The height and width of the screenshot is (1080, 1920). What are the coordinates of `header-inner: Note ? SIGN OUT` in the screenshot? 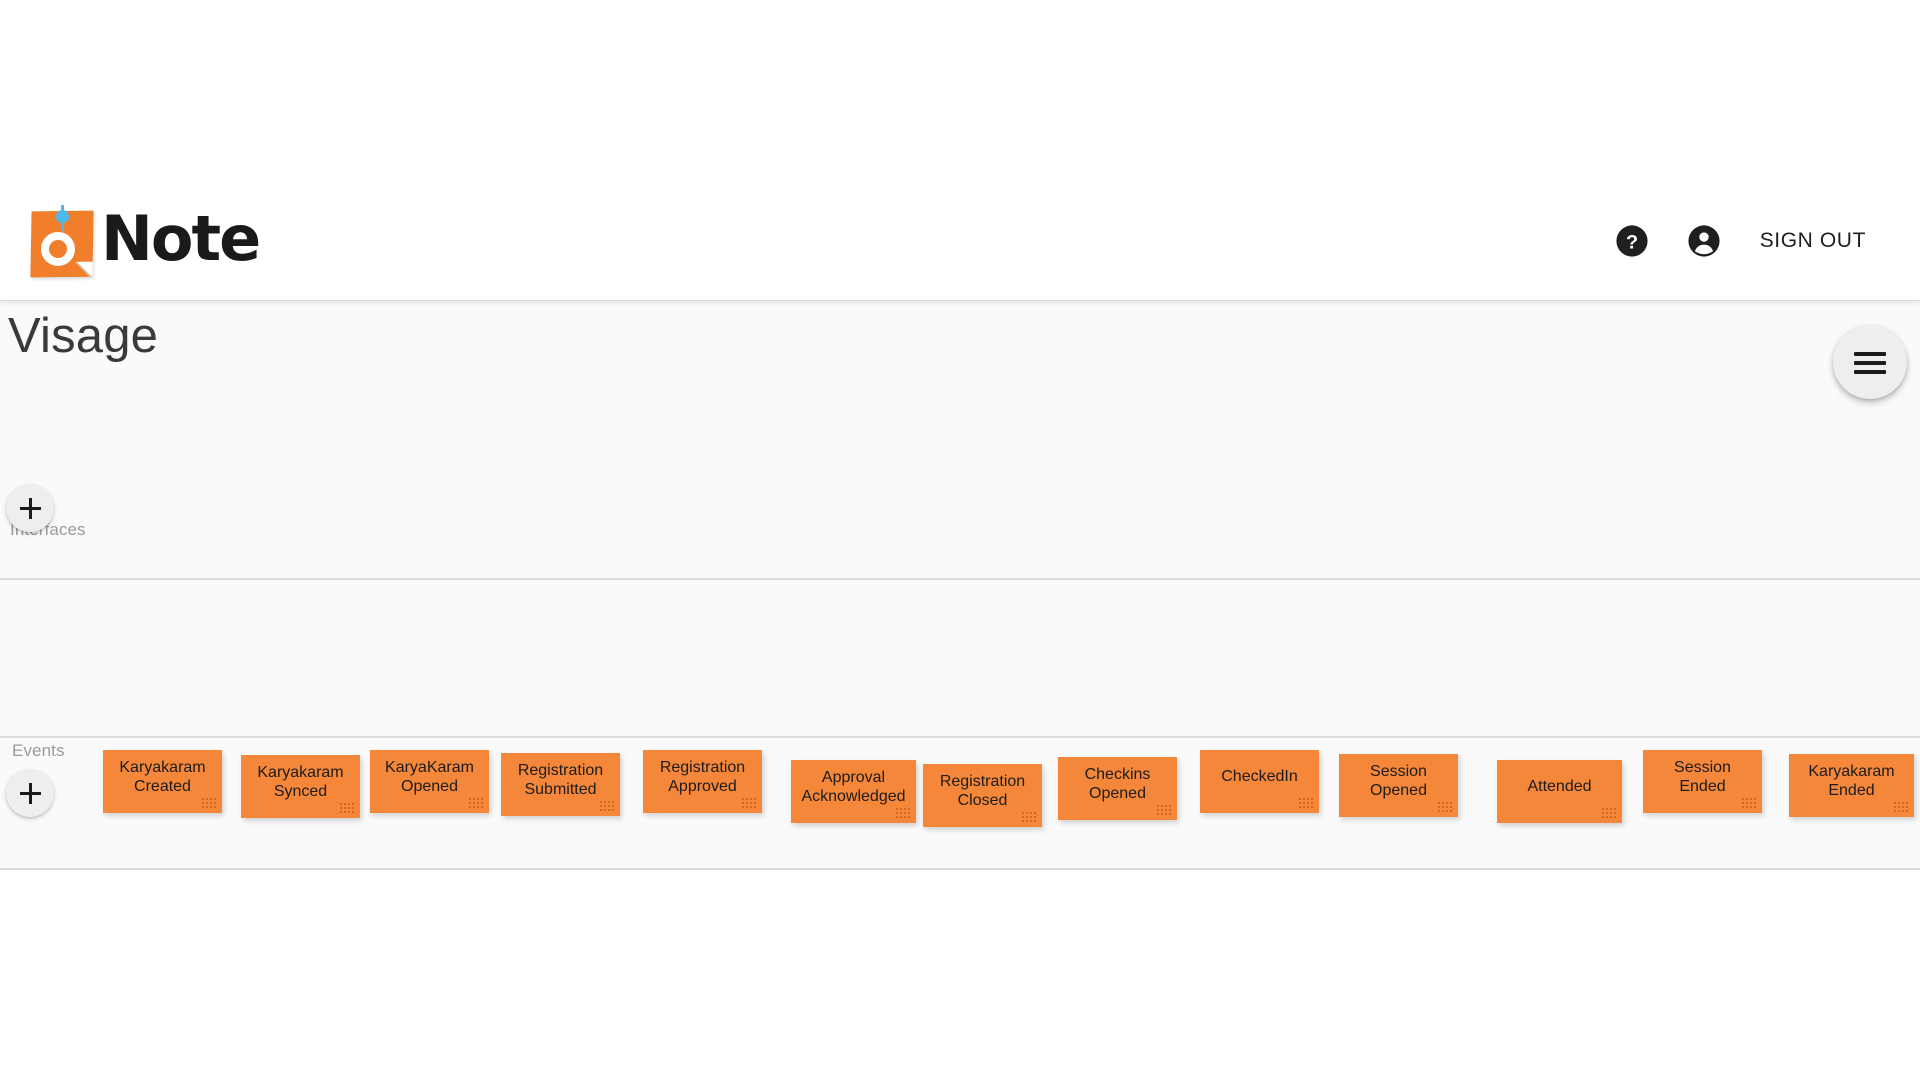 It's located at (960, 241).